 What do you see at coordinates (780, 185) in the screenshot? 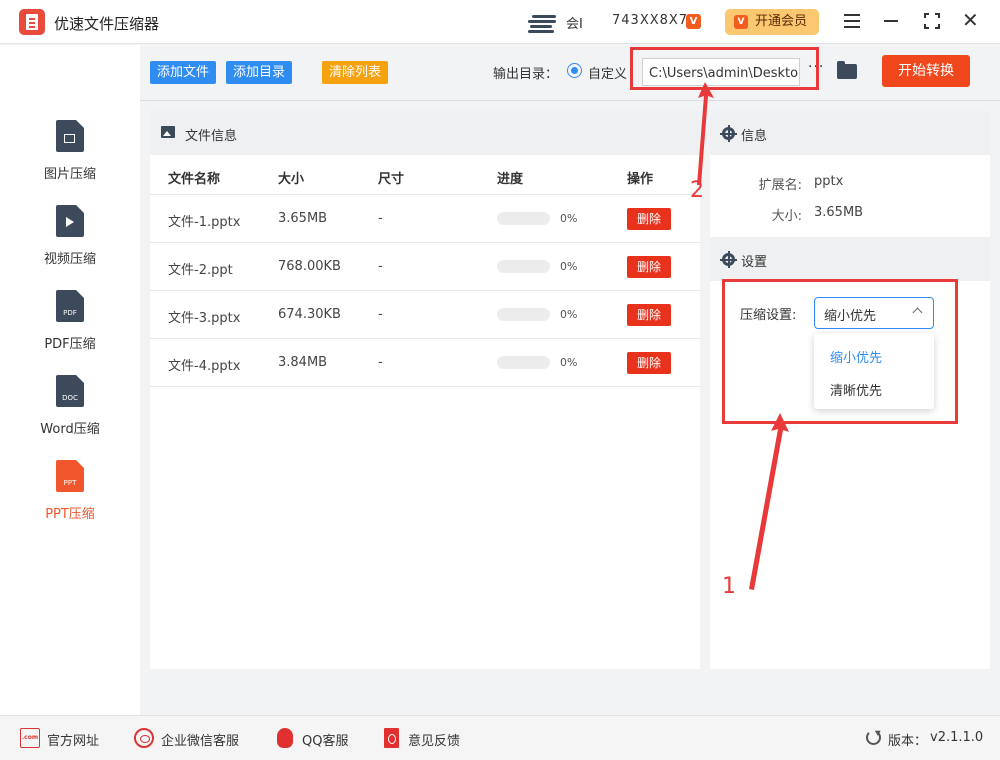
I see `extension-label: 扩展名:` at bounding box center [780, 185].